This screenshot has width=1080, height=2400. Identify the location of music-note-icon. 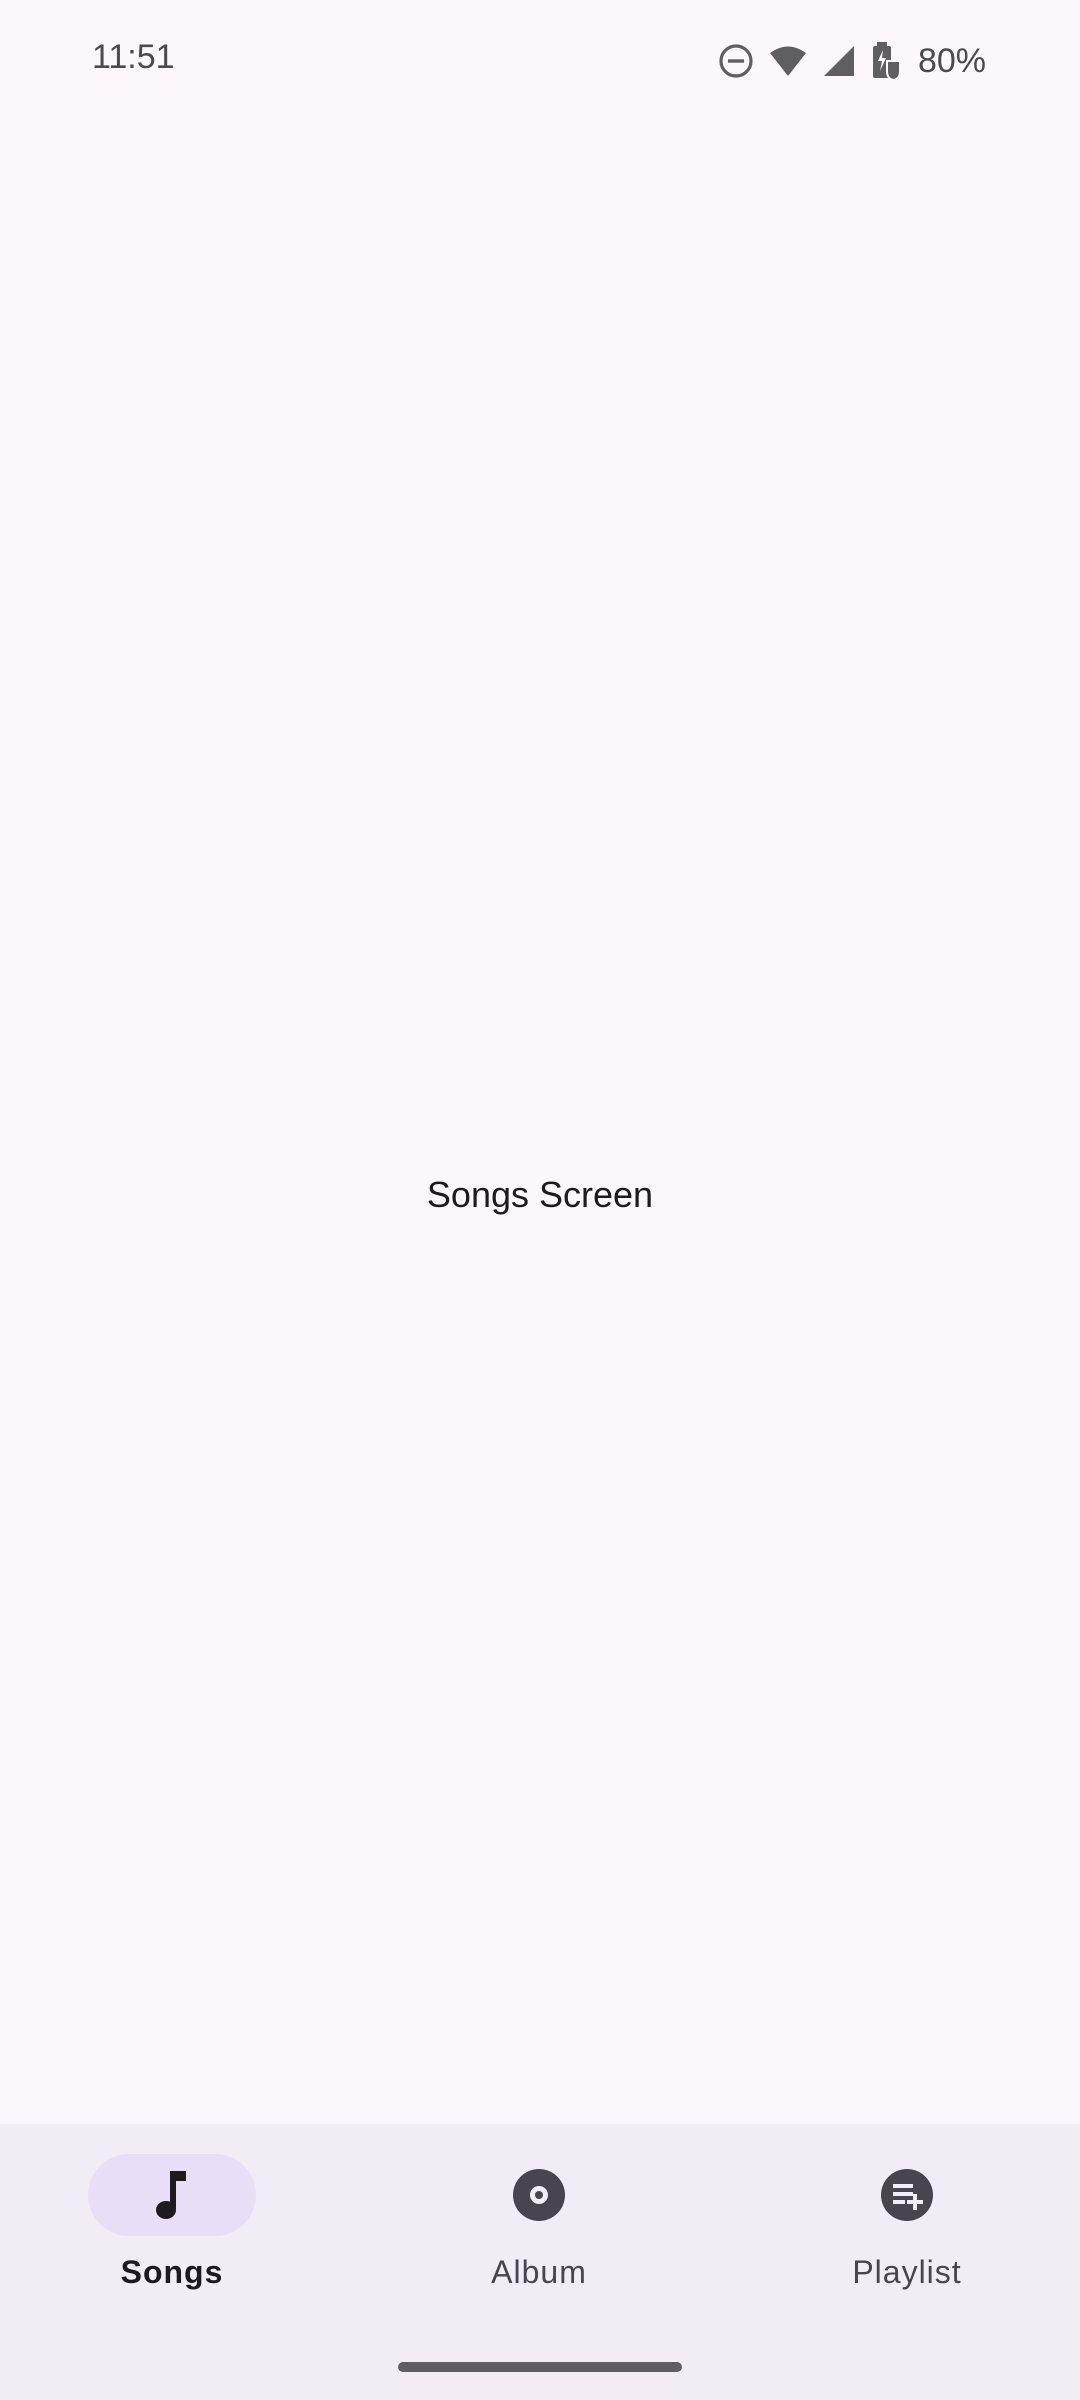
(172, 2195).